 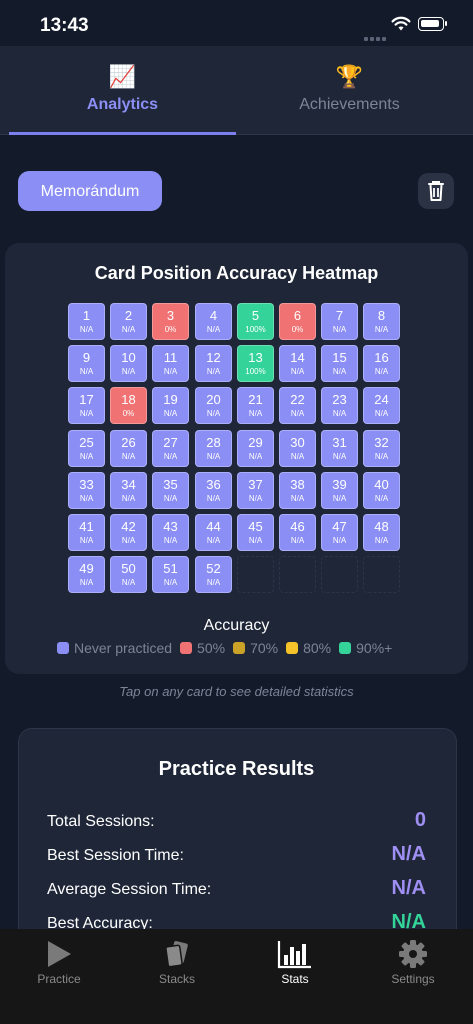 I want to click on heatmap-cell: 45 N/A, so click(x=255, y=532).